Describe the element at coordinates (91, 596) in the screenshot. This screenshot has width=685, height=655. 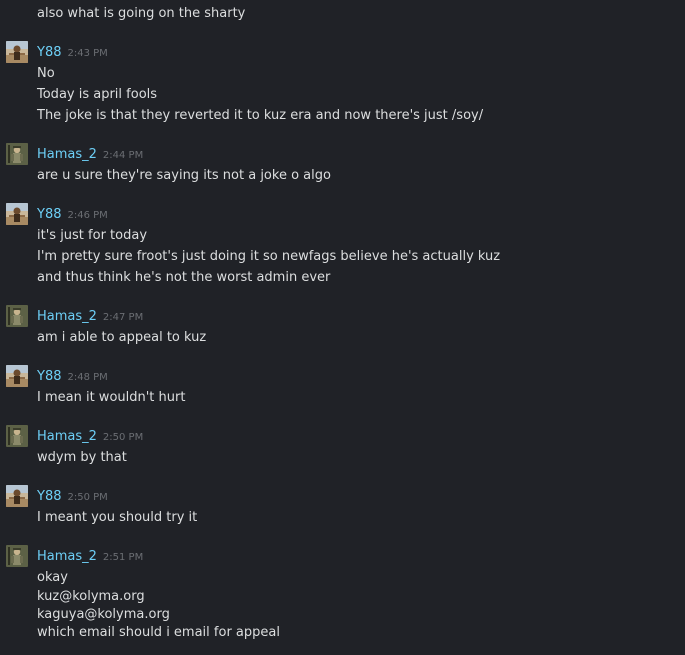
I see `message-line: kuz@kolyma.org` at that location.